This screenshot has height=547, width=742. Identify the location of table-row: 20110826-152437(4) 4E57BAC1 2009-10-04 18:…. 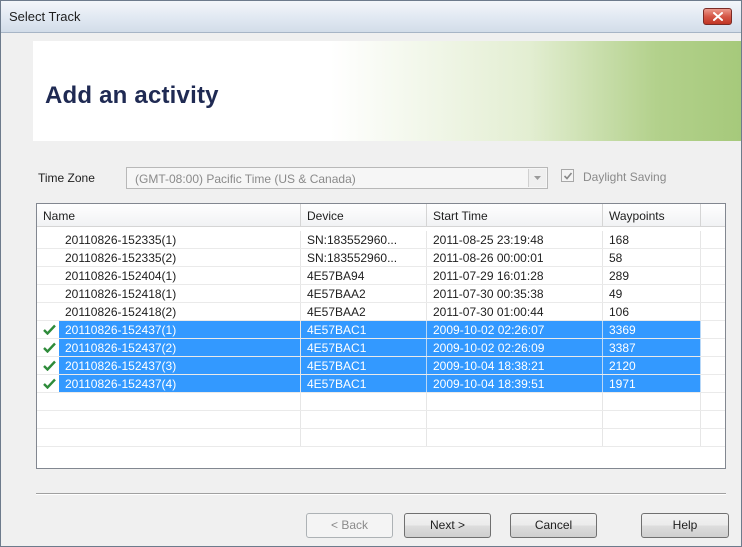
(381, 384).